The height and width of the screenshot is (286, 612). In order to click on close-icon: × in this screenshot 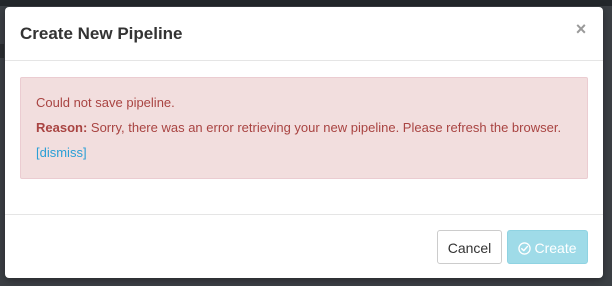, I will do `click(581, 29)`.